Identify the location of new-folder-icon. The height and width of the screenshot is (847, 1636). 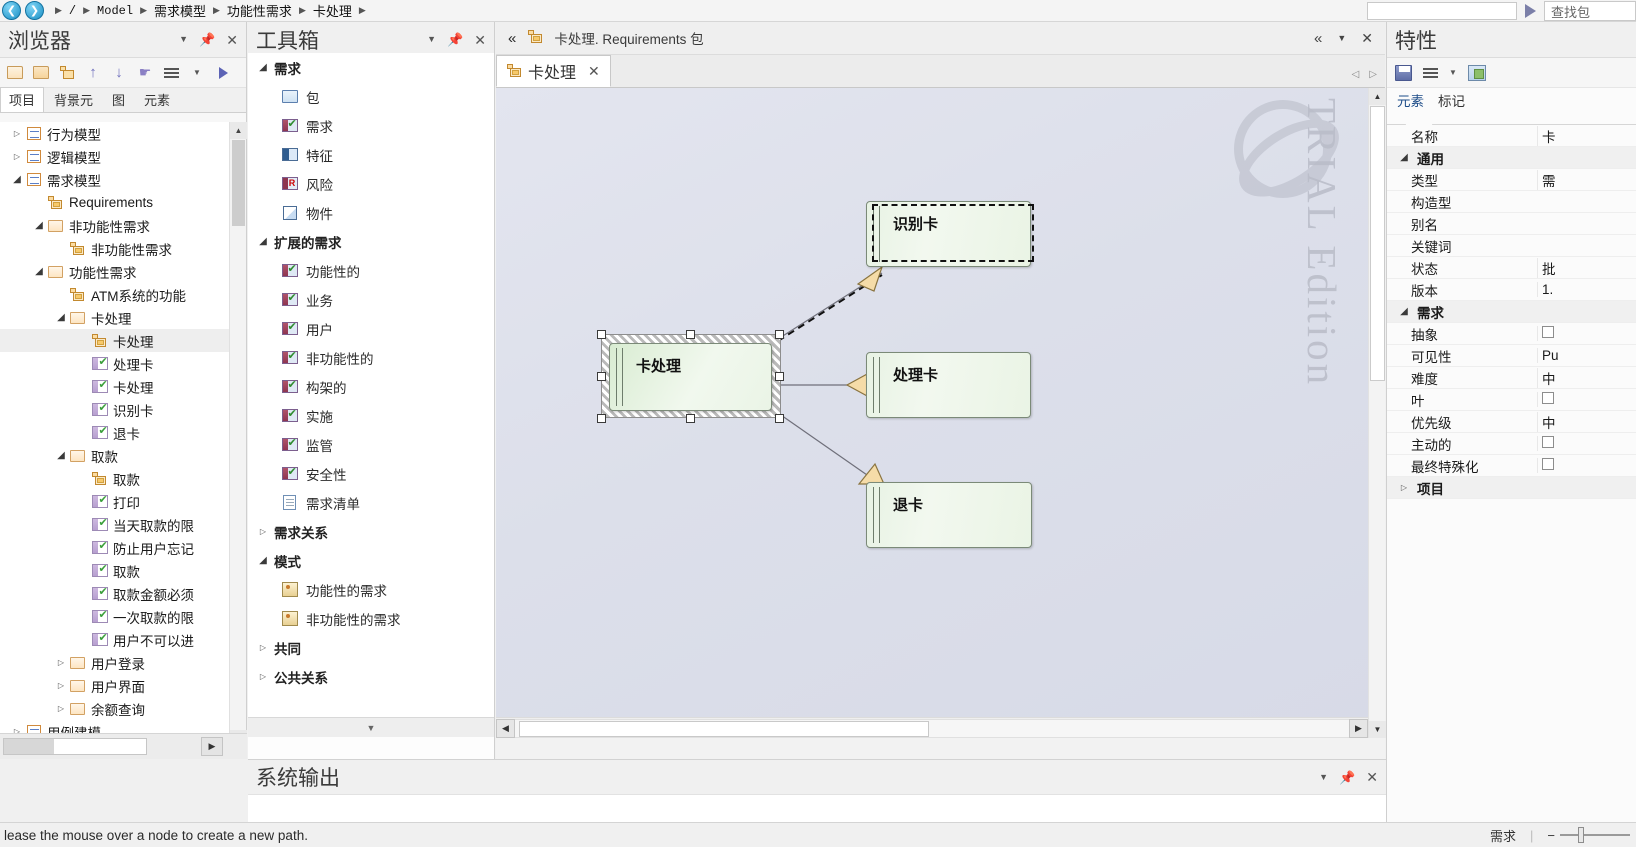
(15, 73).